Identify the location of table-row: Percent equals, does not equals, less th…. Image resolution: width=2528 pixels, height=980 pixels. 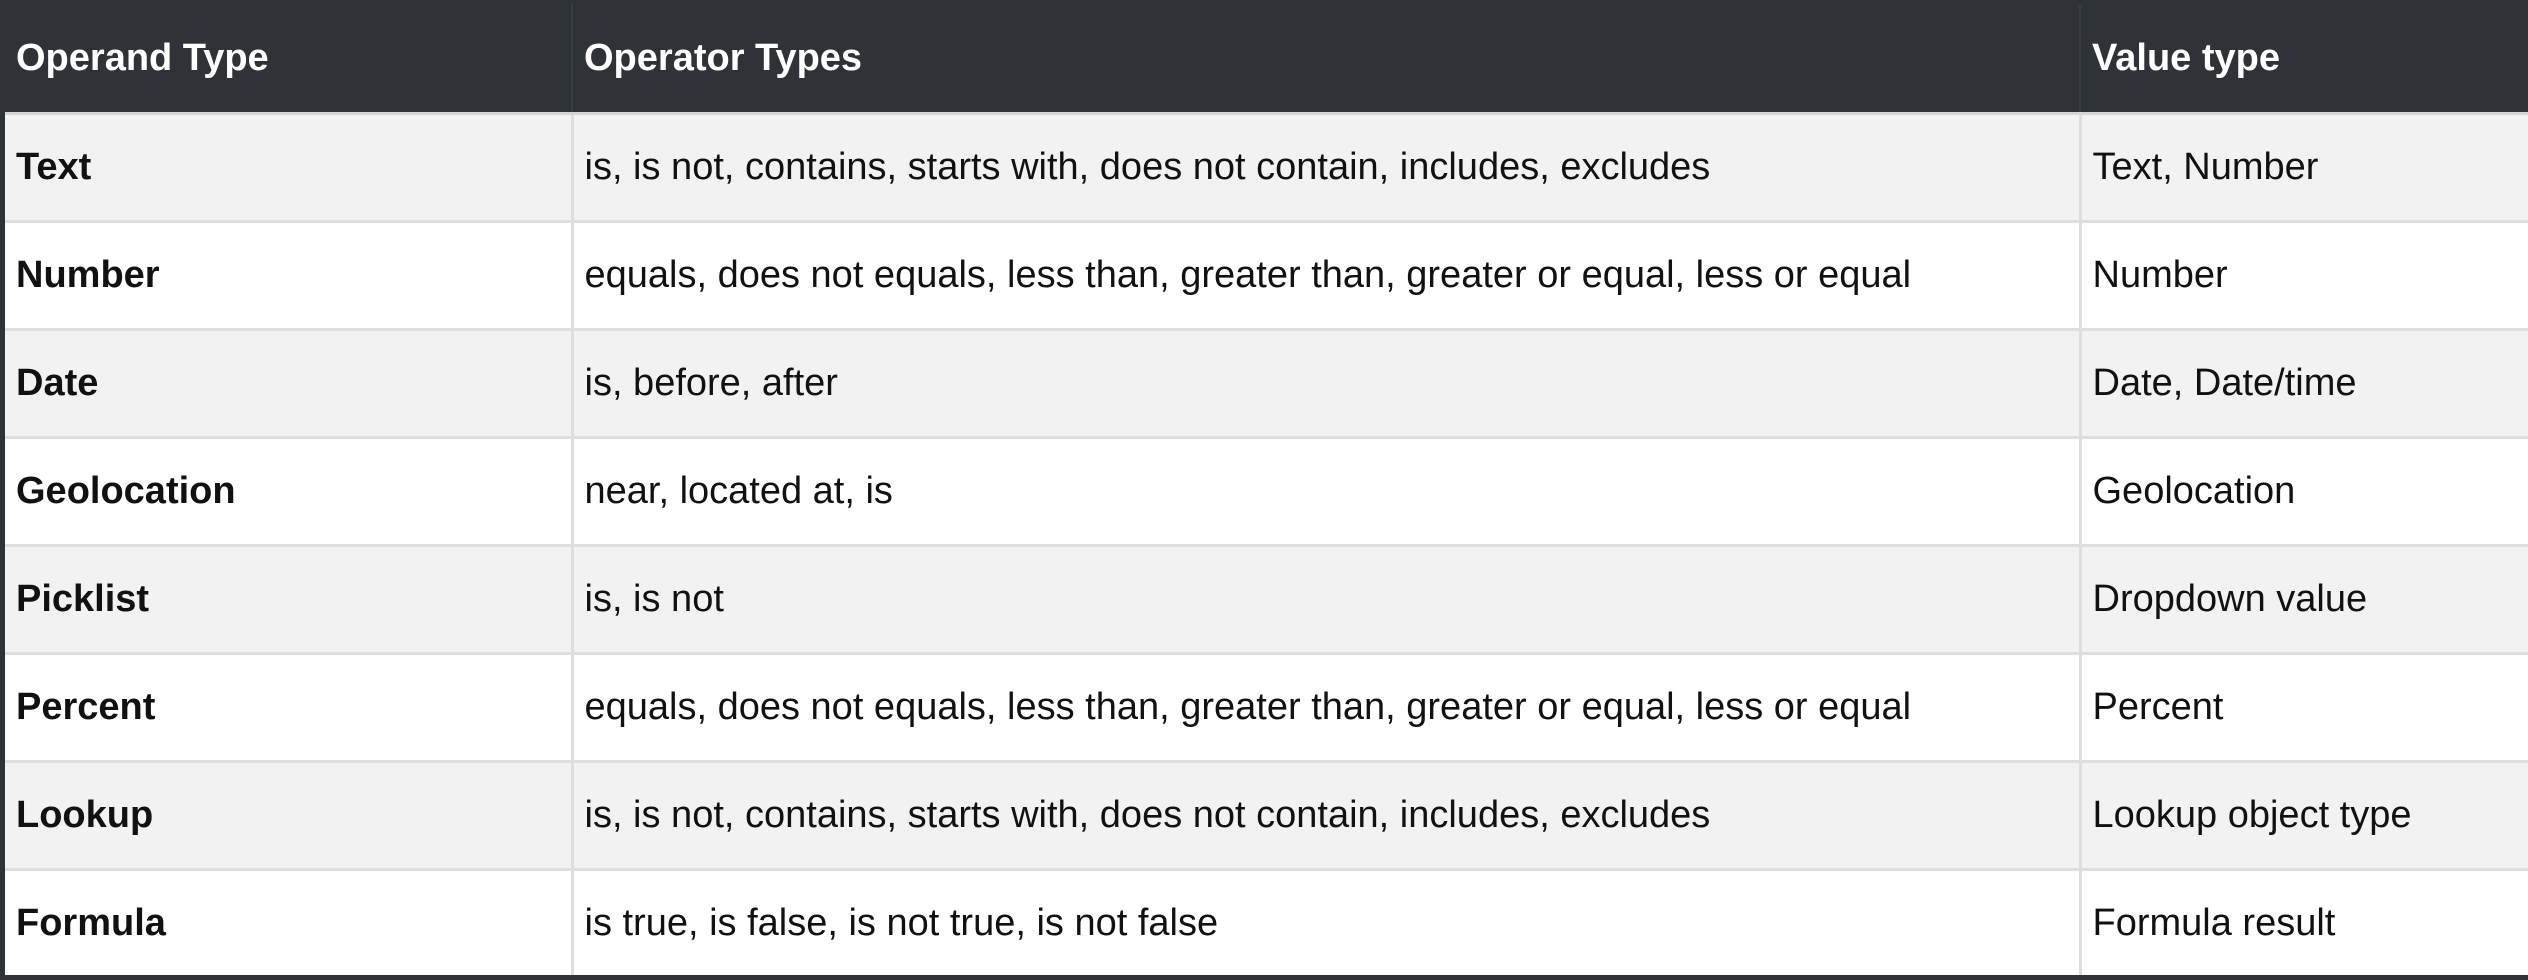
(1266, 708).